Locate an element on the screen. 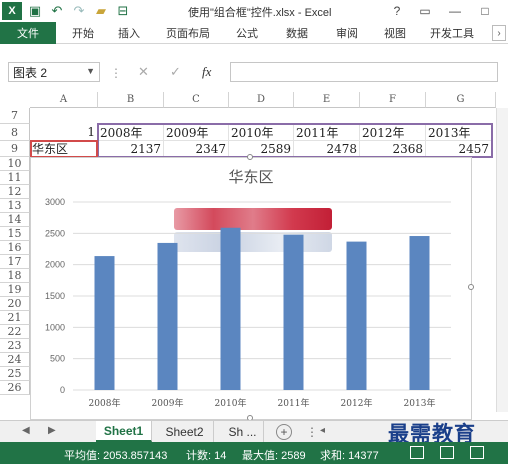 The width and height of the screenshot is (508, 464). row-header: 7 is located at coordinates (15, 116).